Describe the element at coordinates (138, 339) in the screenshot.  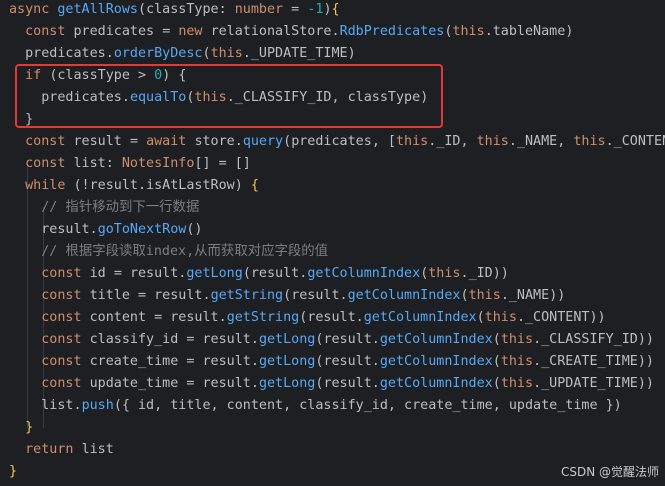
I see `code-token: classify_id` at that location.